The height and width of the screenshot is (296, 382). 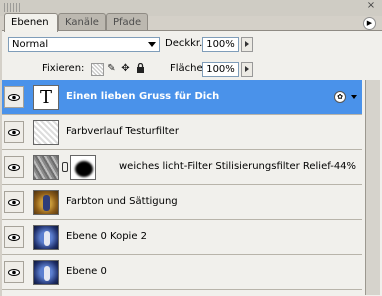 What do you see at coordinates (63, 68) in the screenshot?
I see `lock-label: Fixieren:` at bounding box center [63, 68].